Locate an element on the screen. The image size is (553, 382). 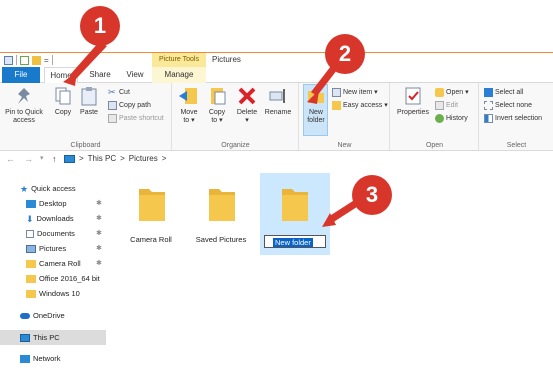
tab-manage: Manage is located at coordinates (179, 75).